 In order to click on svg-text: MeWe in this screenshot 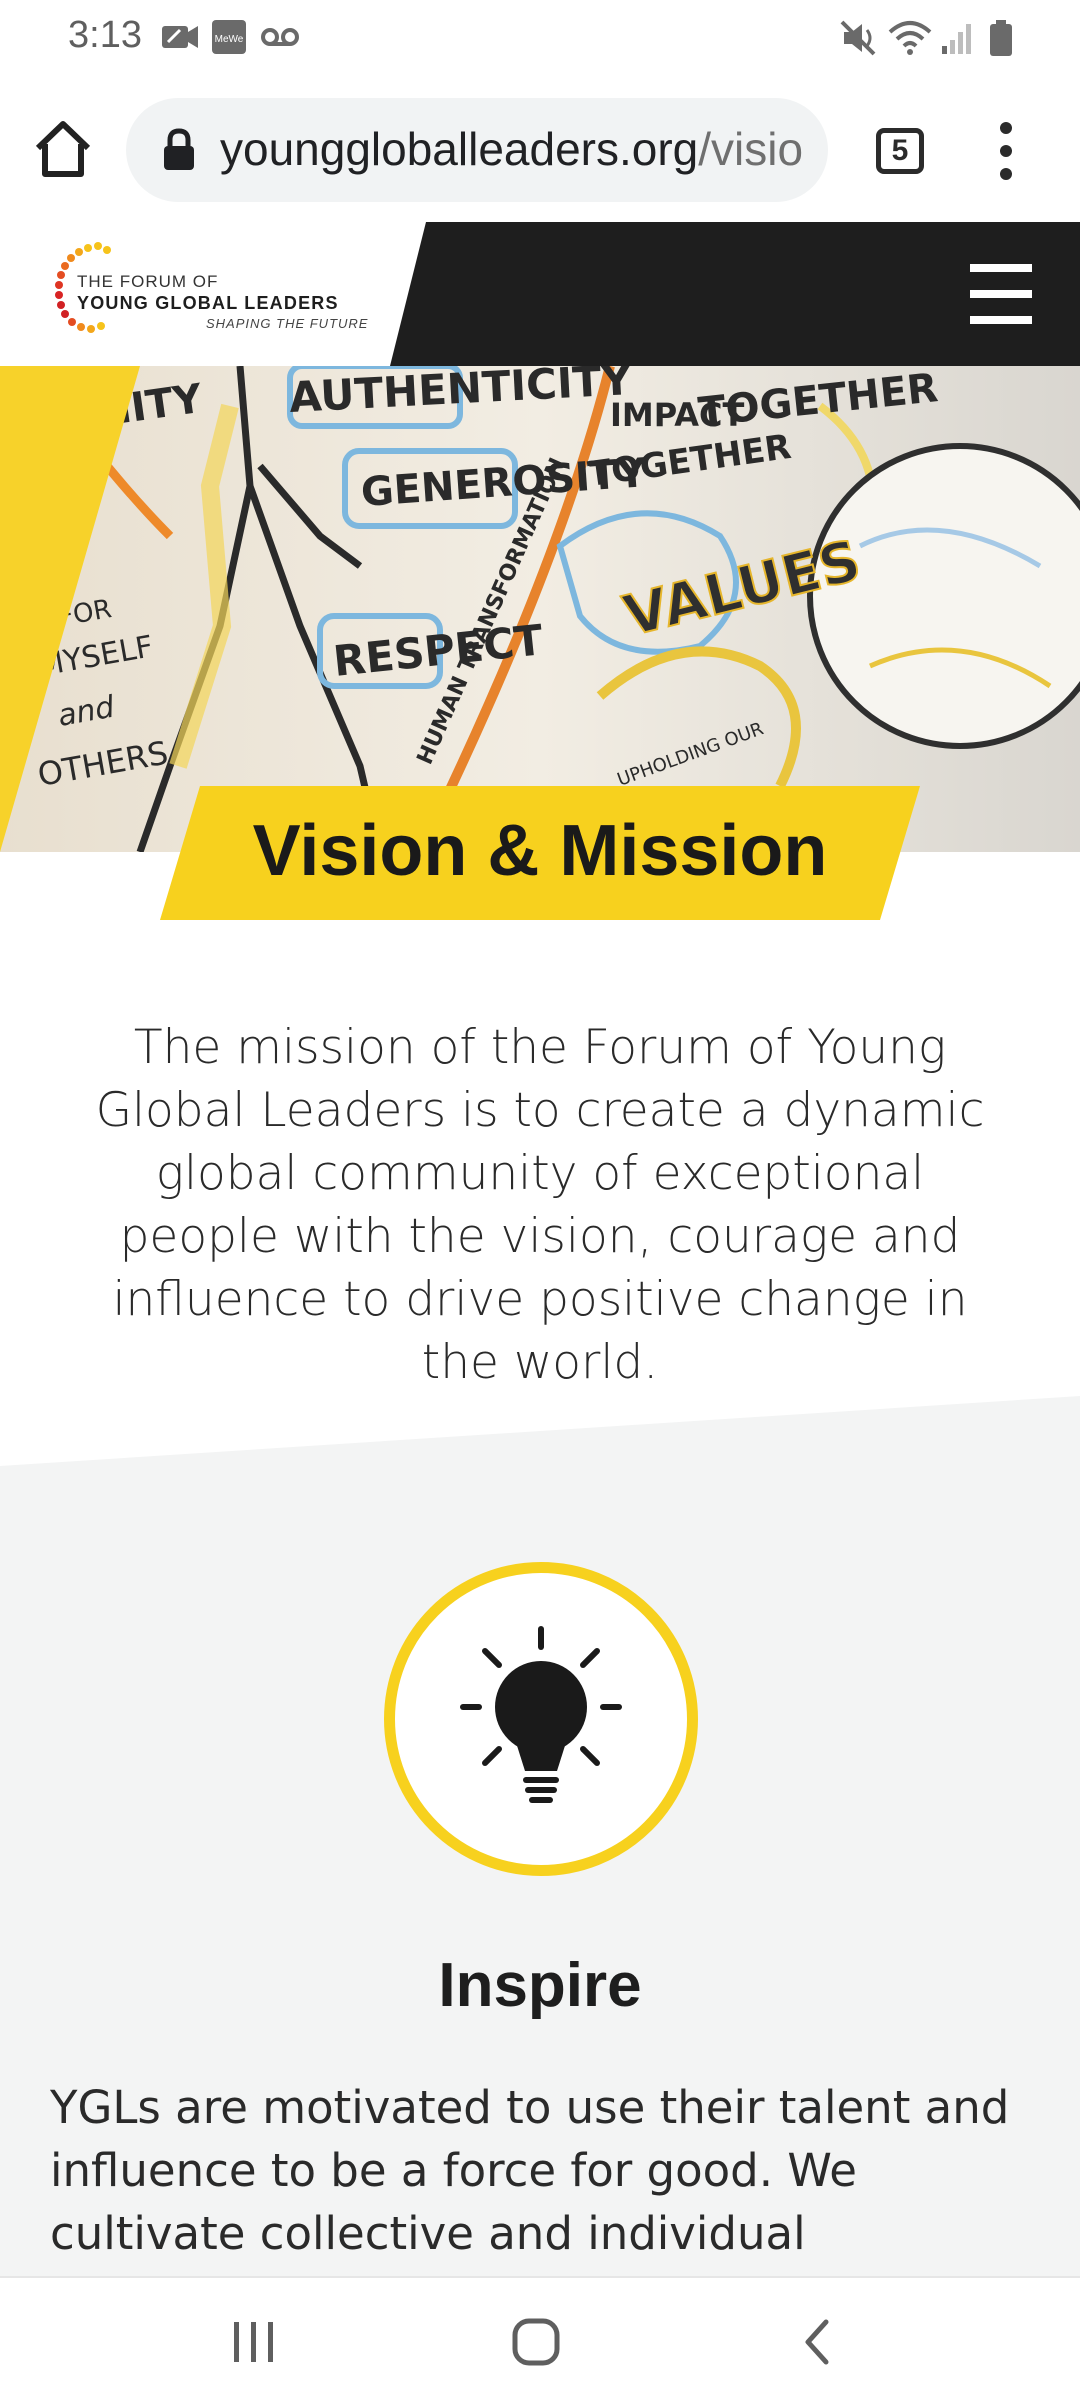, I will do `click(229, 39)`.